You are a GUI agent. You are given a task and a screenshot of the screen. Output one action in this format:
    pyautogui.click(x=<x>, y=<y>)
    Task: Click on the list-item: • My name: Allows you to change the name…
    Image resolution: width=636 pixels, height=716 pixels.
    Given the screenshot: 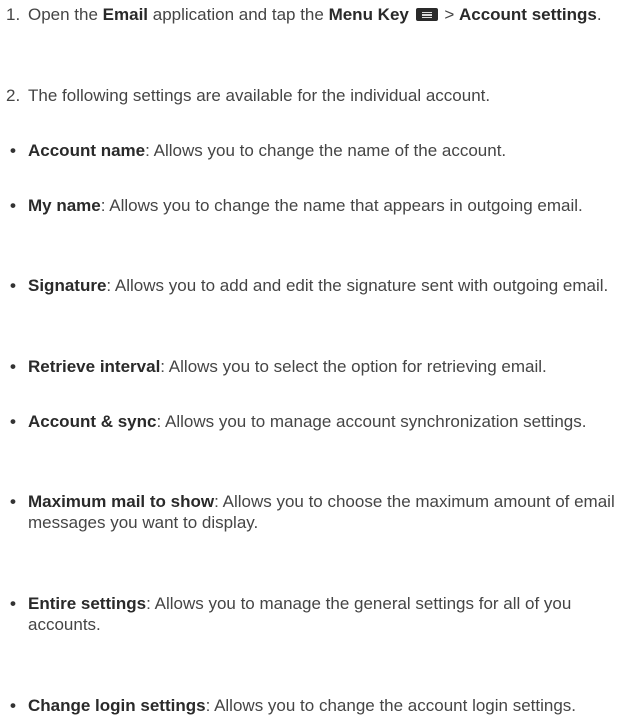 What is the action you would take?
    pyautogui.click(x=321, y=205)
    